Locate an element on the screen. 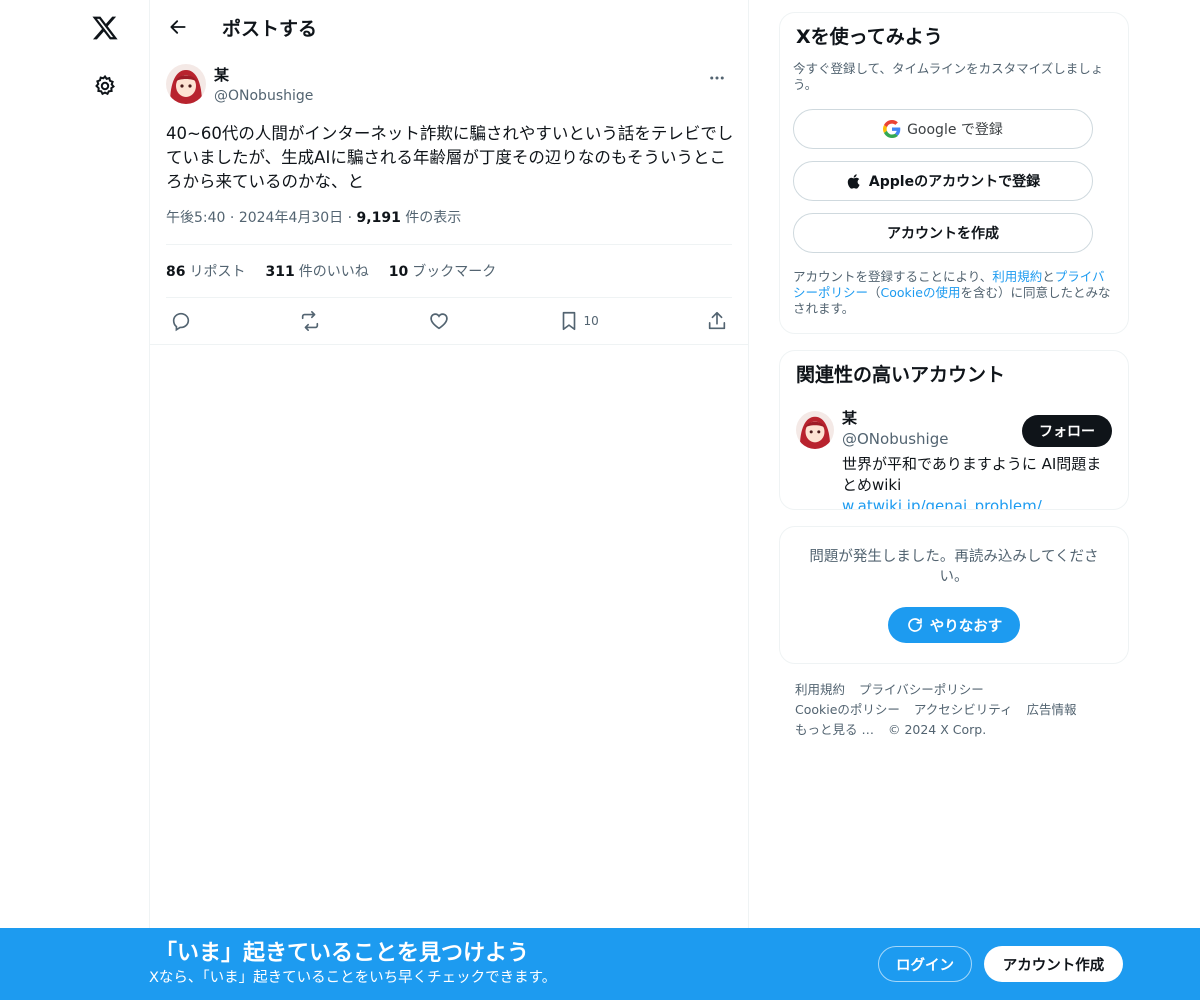 This screenshot has width=1200, height=1000. author-name: 某 is located at coordinates (263, 75).